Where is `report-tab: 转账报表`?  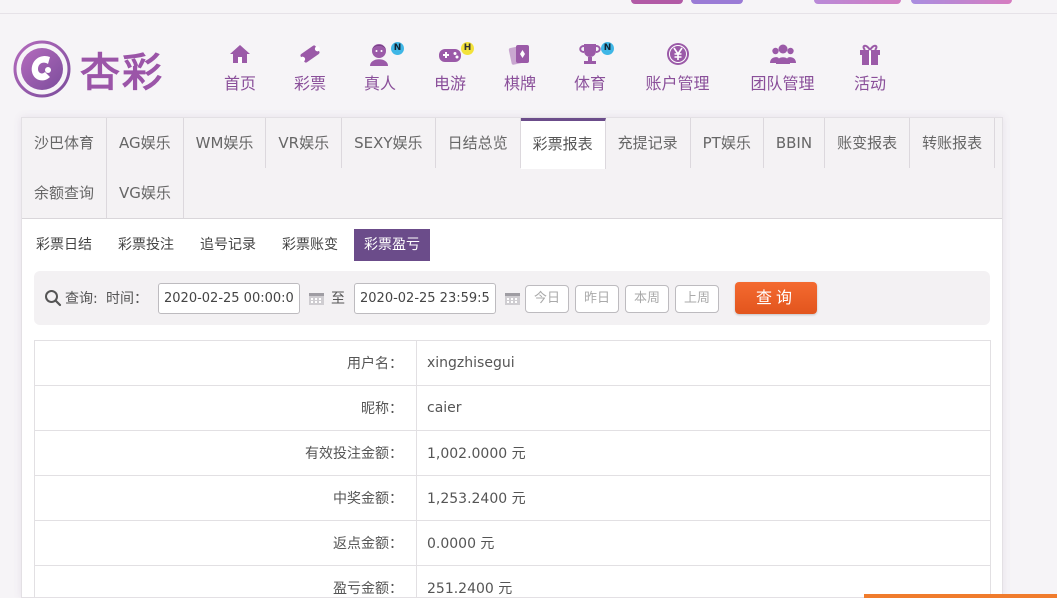 report-tab: 转账报表 is located at coordinates (953, 143).